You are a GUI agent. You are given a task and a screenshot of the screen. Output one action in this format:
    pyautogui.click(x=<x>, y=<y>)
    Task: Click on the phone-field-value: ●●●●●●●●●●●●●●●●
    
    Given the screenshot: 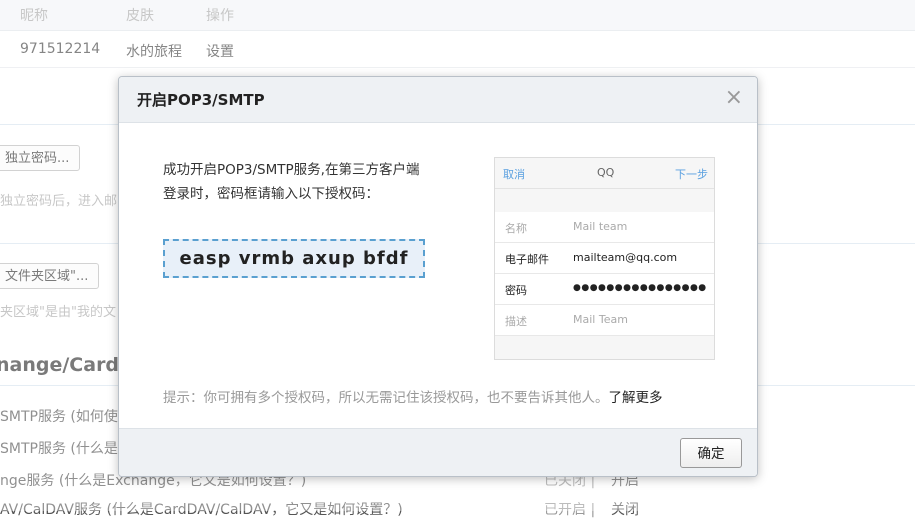 What is the action you would take?
    pyautogui.click(x=640, y=288)
    